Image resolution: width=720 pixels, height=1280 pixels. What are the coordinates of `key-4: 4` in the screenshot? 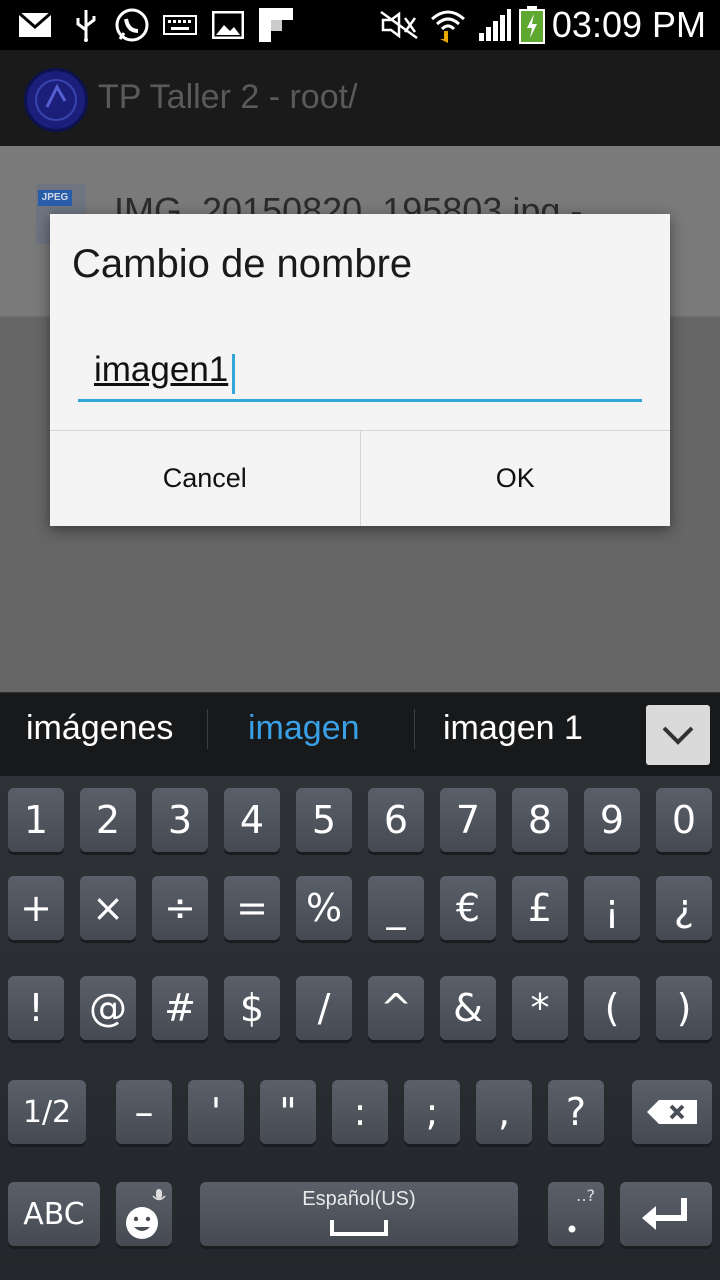 It's located at (252, 820).